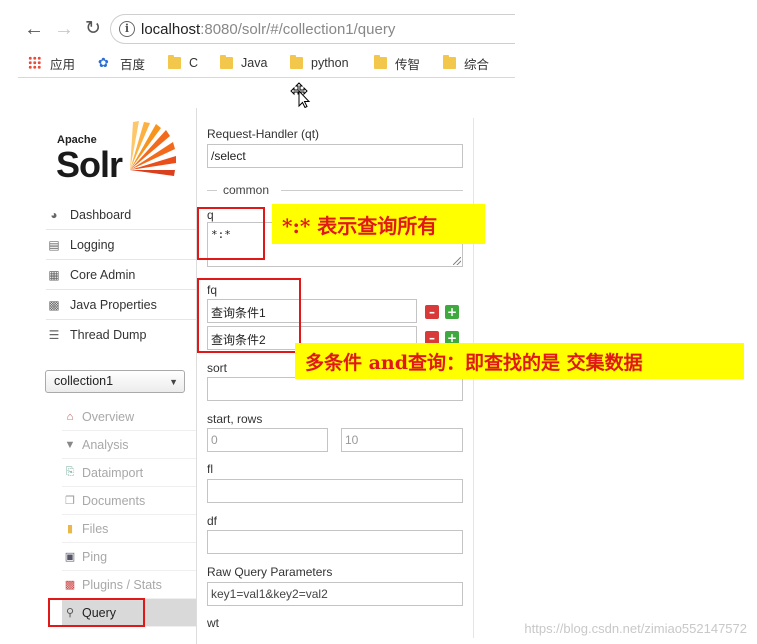 Image resolution: width=757 pixels, height=644 pixels. Describe the element at coordinates (466, 63) in the screenshot. I see `bookmark-zonghe: 综合` at that location.